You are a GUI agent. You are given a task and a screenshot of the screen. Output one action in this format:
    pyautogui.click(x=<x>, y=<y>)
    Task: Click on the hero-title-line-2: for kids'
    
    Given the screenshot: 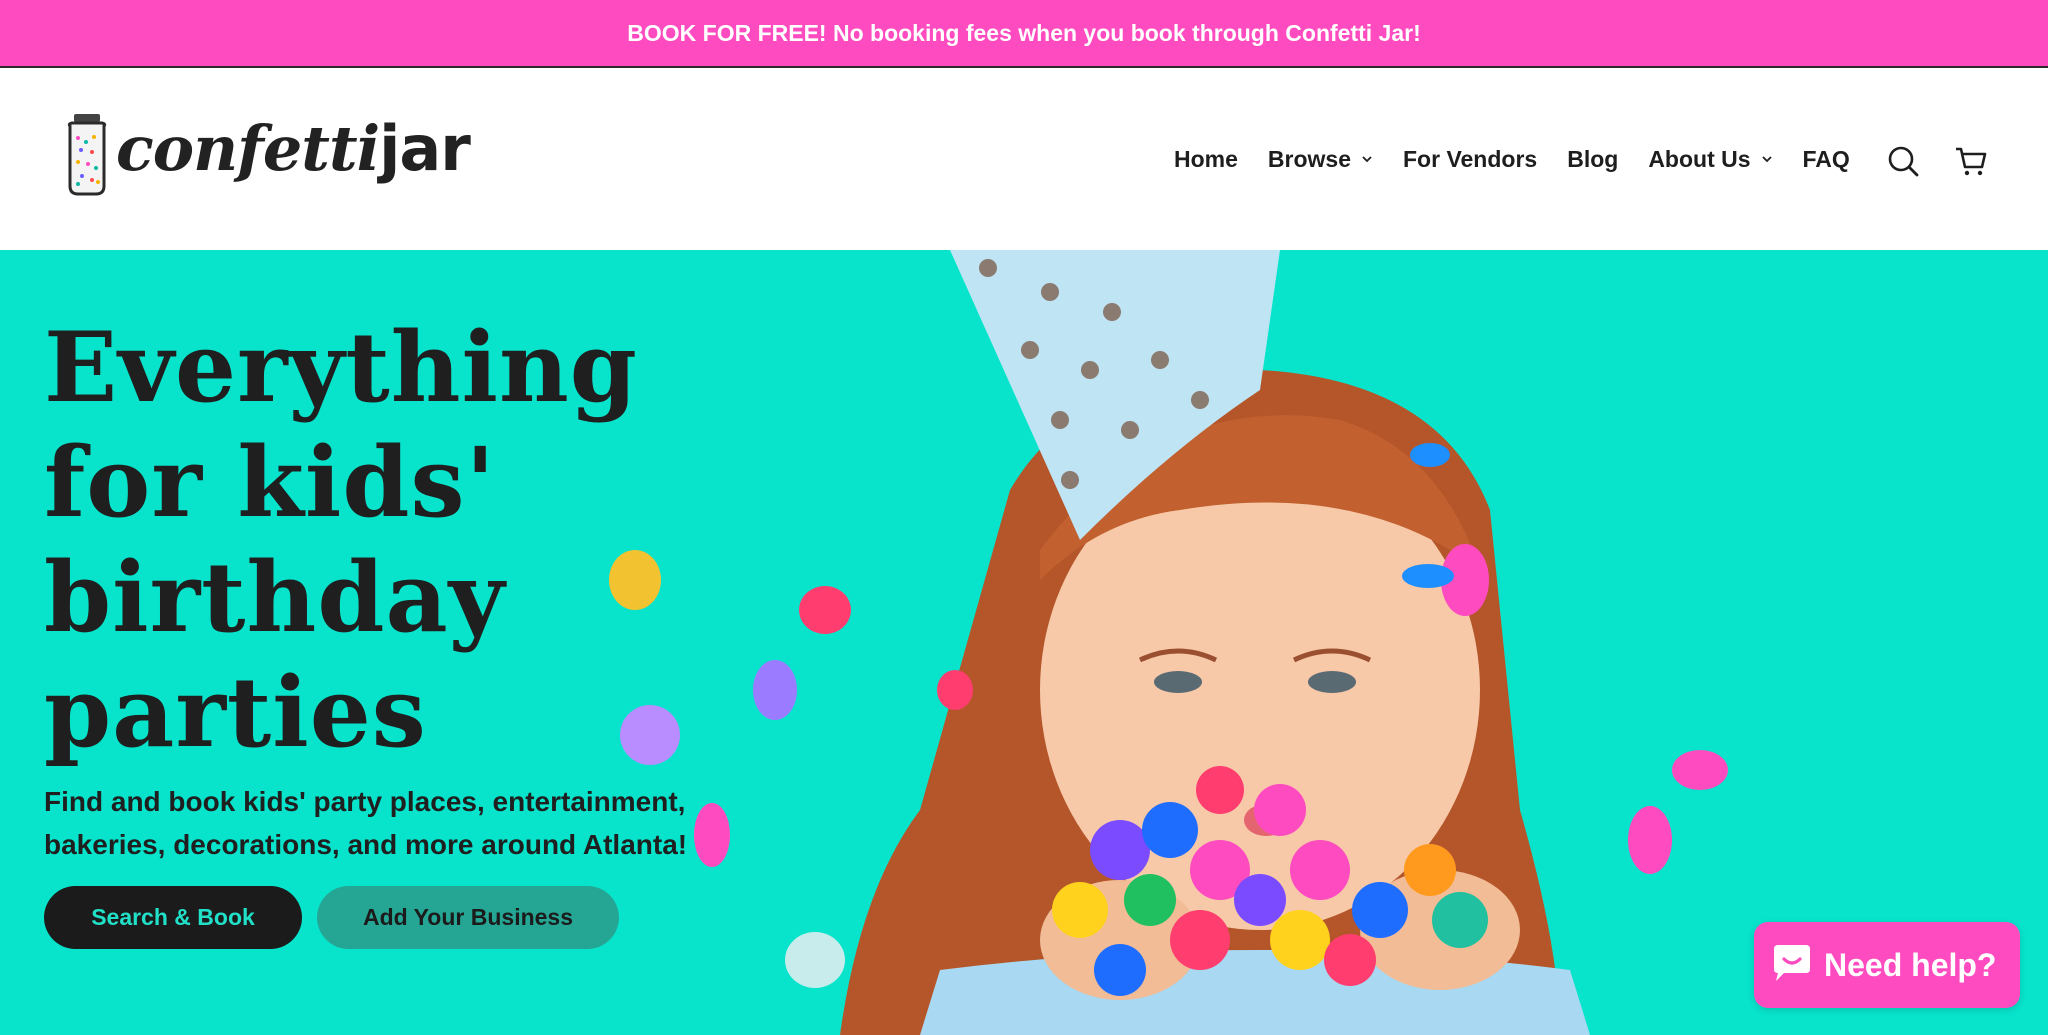 What is the action you would take?
    pyautogui.click(x=270, y=482)
    